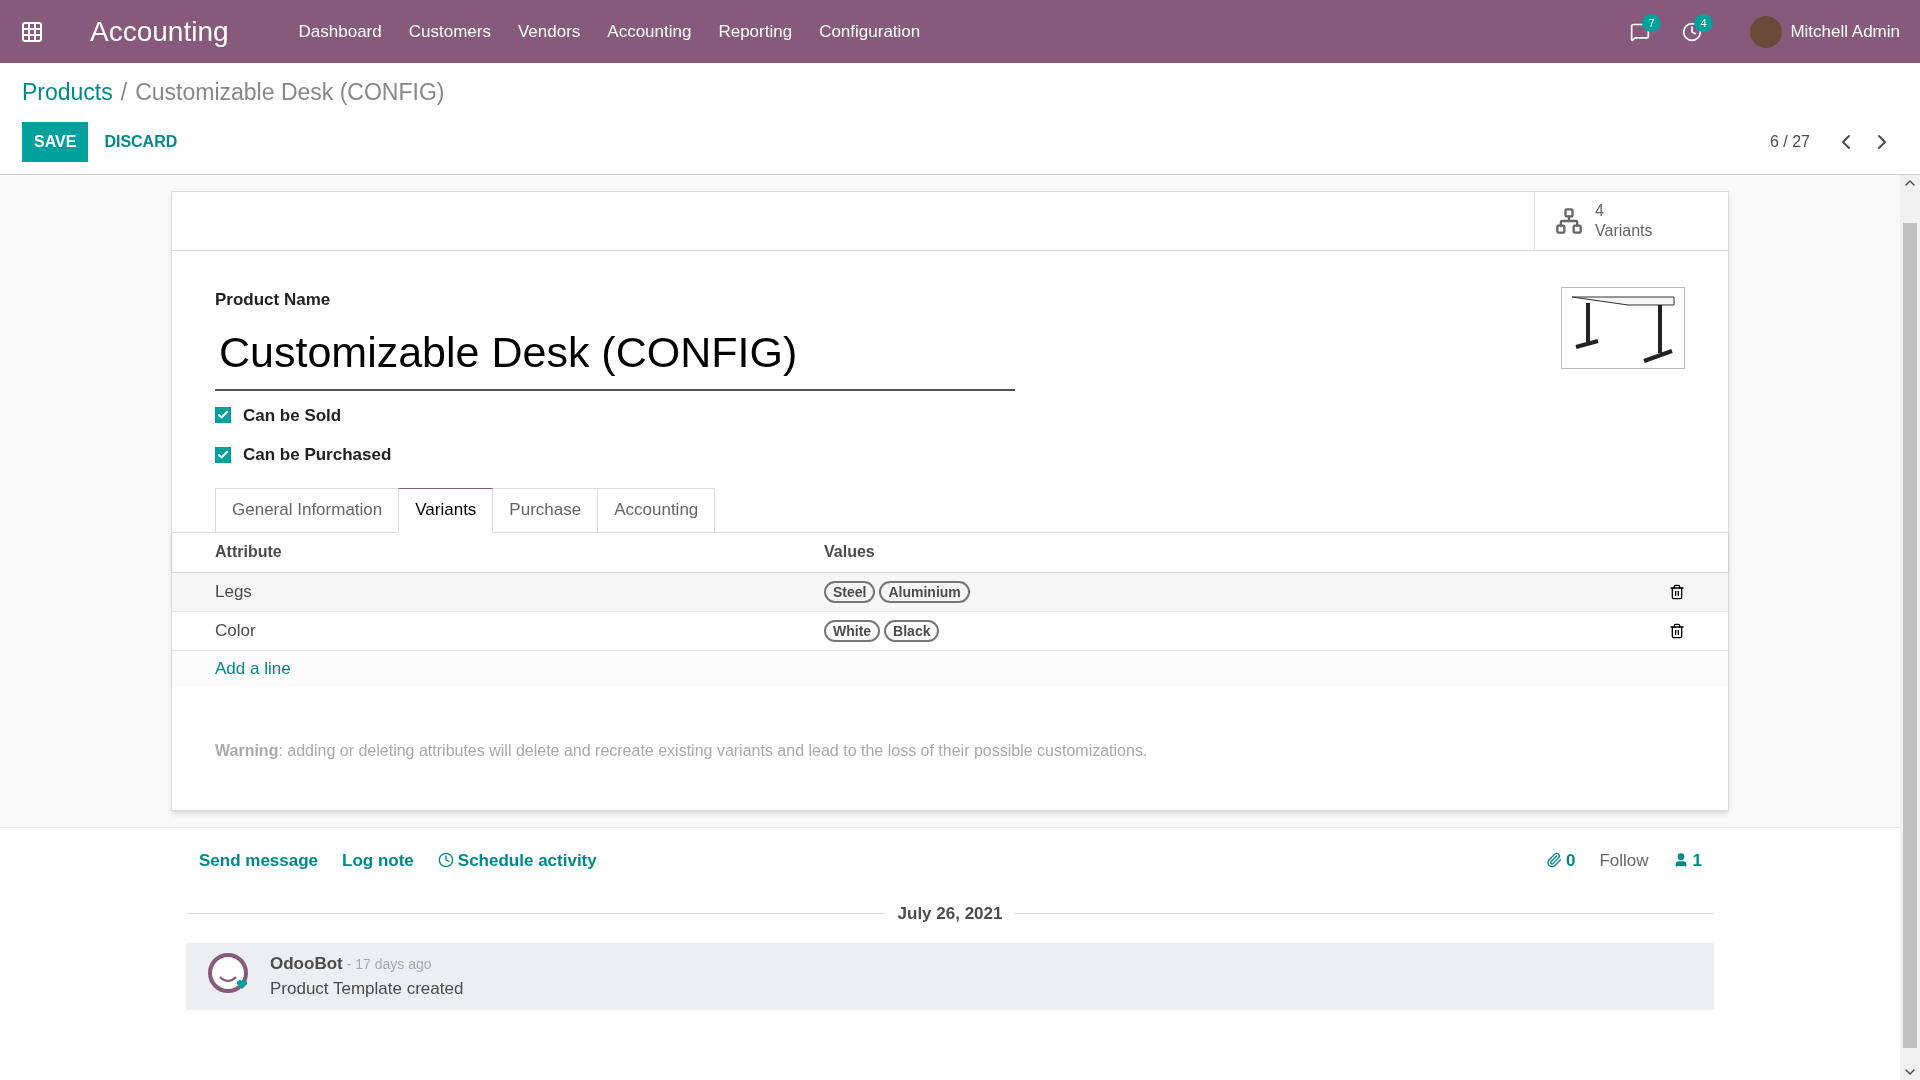 This screenshot has height=1080, width=1920. I want to click on activities-count-badge: 4, so click(1703, 22).